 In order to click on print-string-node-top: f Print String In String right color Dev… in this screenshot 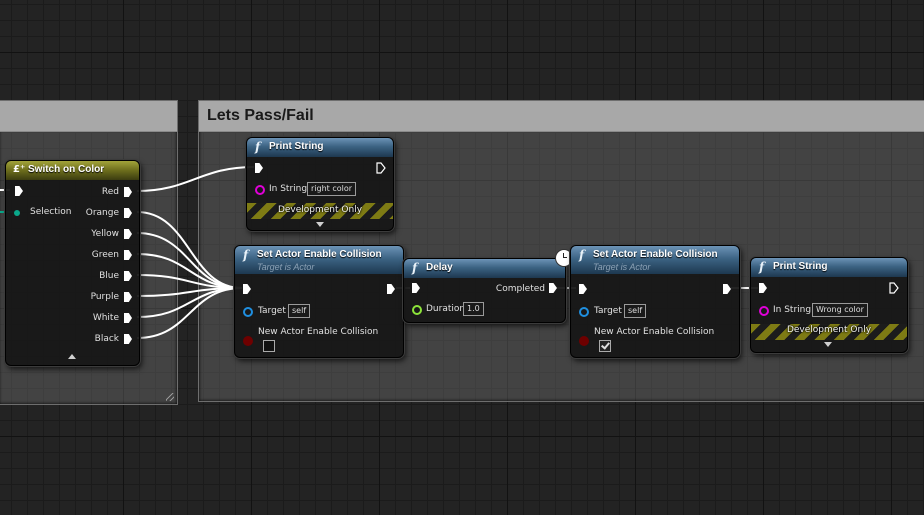, I will do `click(320, 184)`.